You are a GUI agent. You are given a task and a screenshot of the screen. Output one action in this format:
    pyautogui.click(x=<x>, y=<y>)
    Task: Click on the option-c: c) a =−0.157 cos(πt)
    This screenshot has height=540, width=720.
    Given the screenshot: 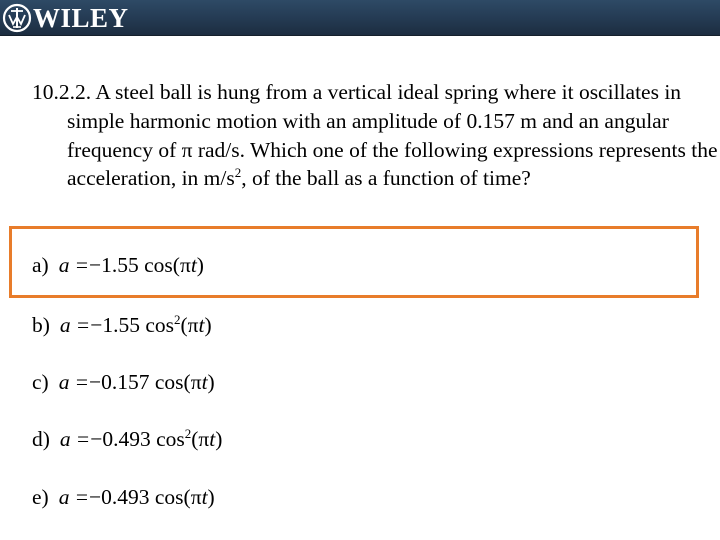 What is the action you would take?
    pyautogui.click(x=123, y=382)
    